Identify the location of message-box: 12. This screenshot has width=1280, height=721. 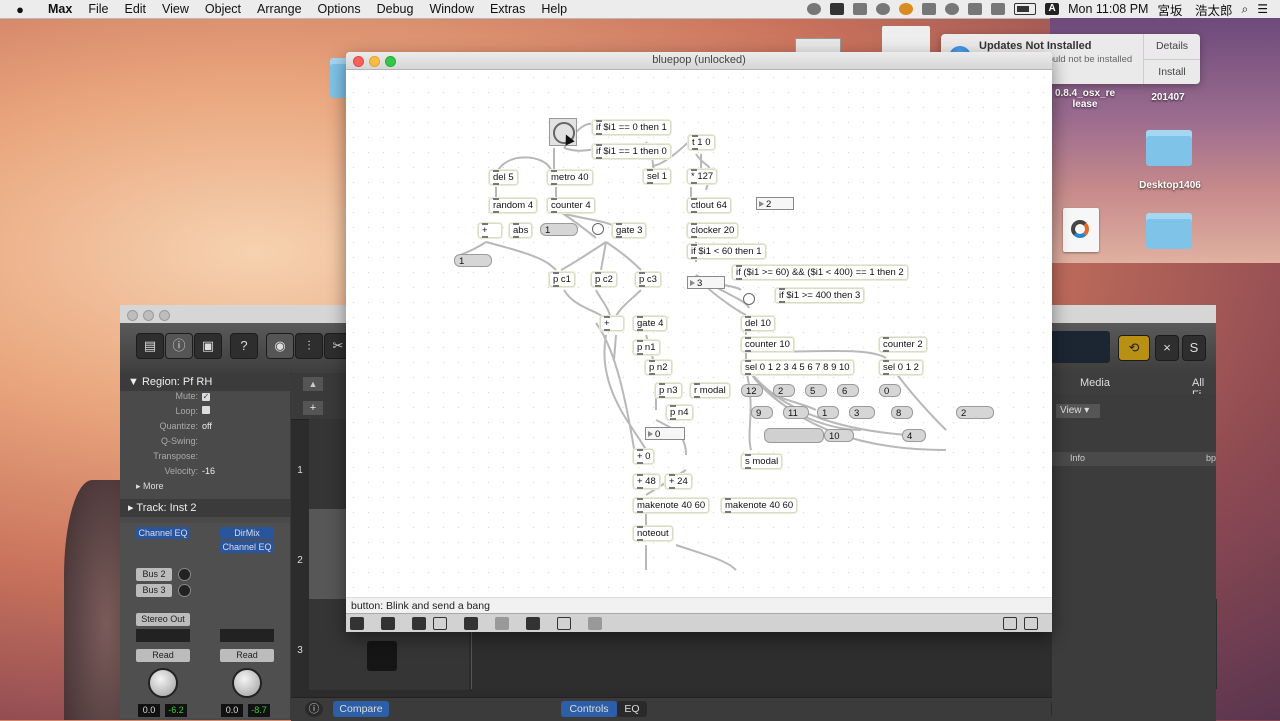
(752, 390).